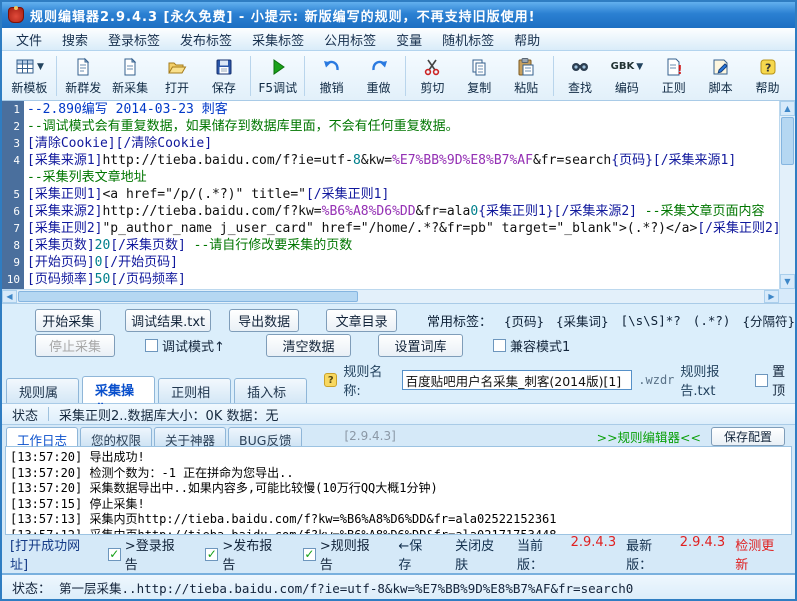  Describe the element at coordinates (775, 380) in the screenshot. I see `pin-top-checkbox: 置顶` at that location.